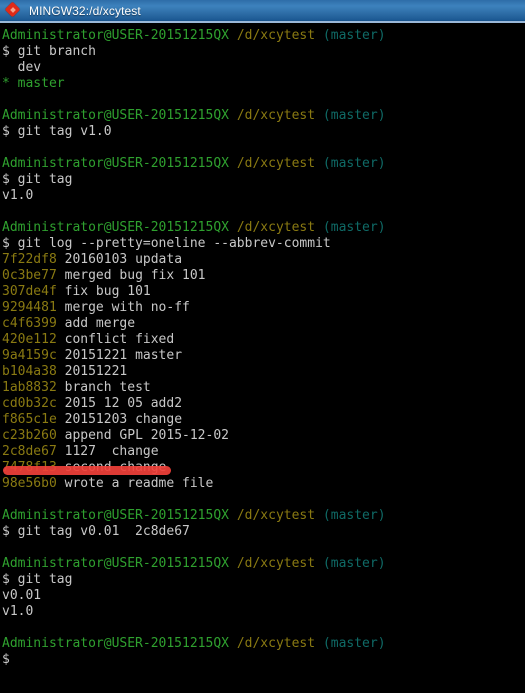 This screenshot has height=693, width=525. I want to click on command-line: $, so click(263, 660).